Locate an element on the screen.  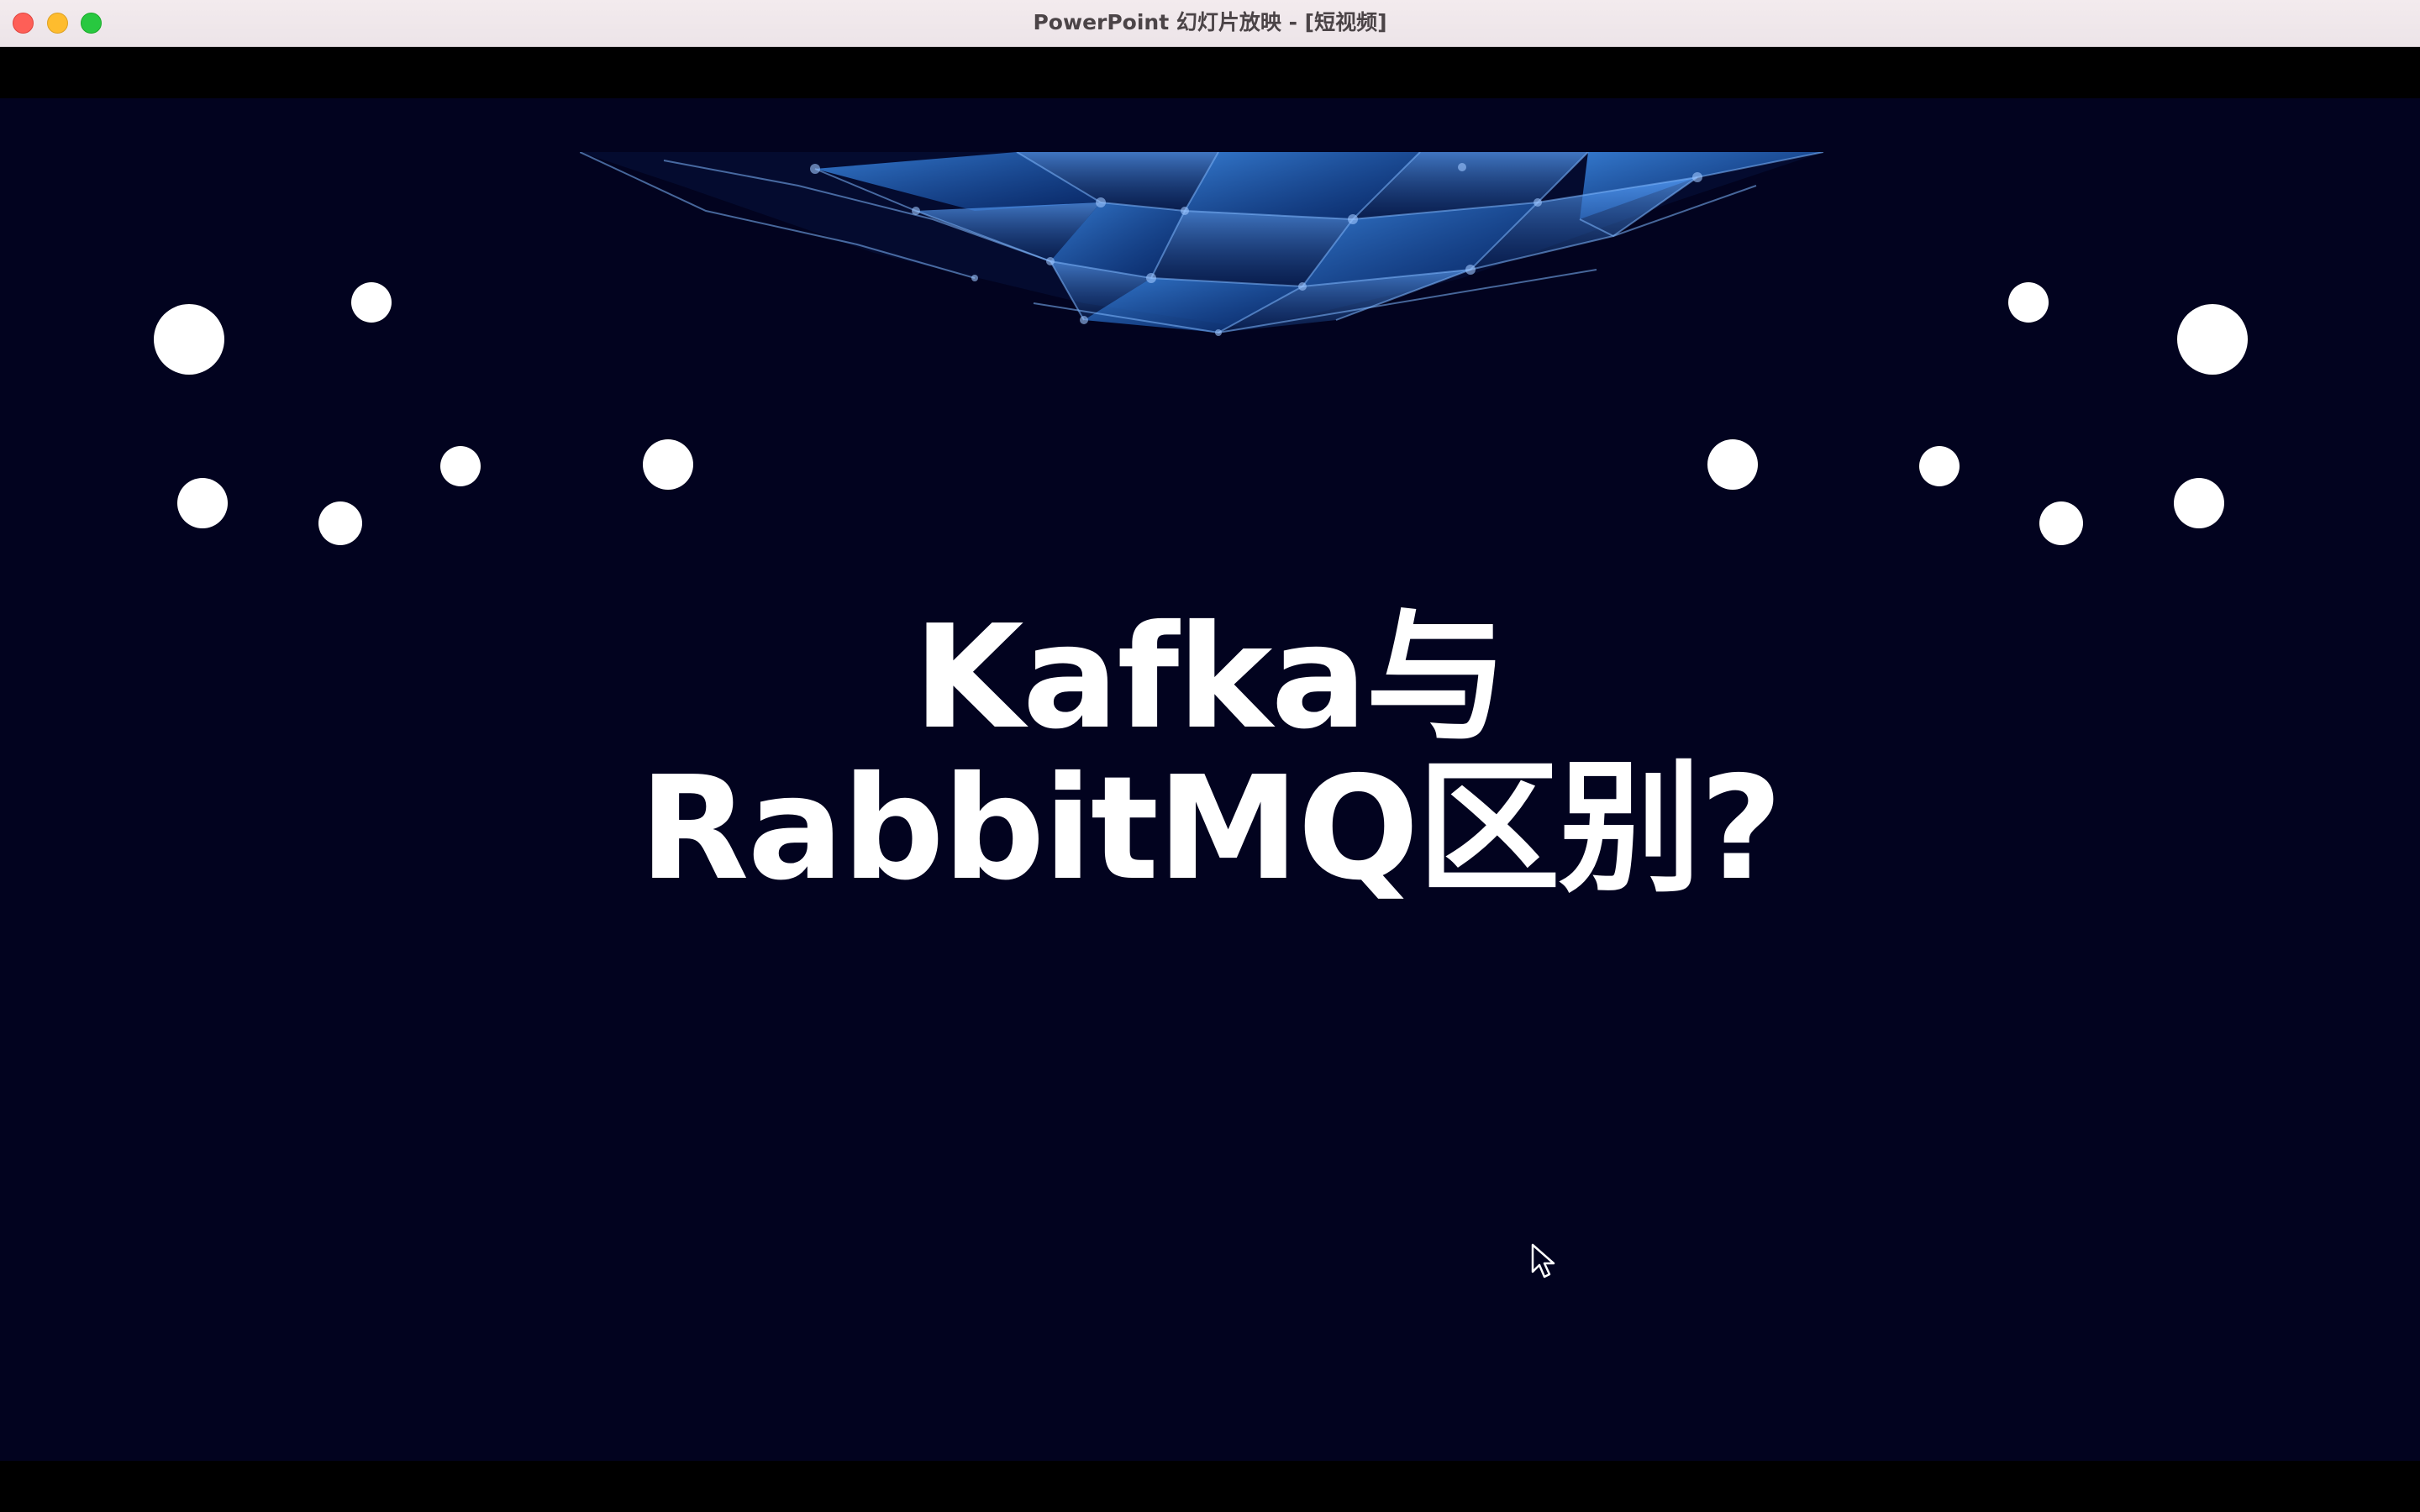
window-title: PowerPoint 幻灯片放映 - [短视频] is located at coordinates (1210, 22).